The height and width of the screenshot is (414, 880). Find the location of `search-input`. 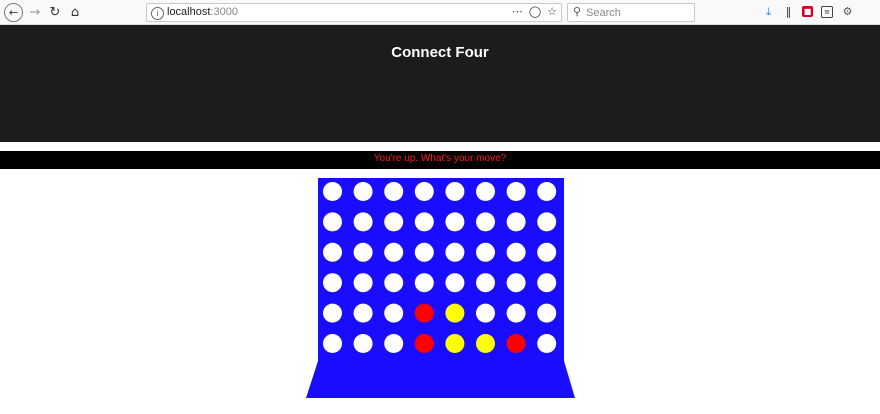

search-input is located at coordinates (636, 12).